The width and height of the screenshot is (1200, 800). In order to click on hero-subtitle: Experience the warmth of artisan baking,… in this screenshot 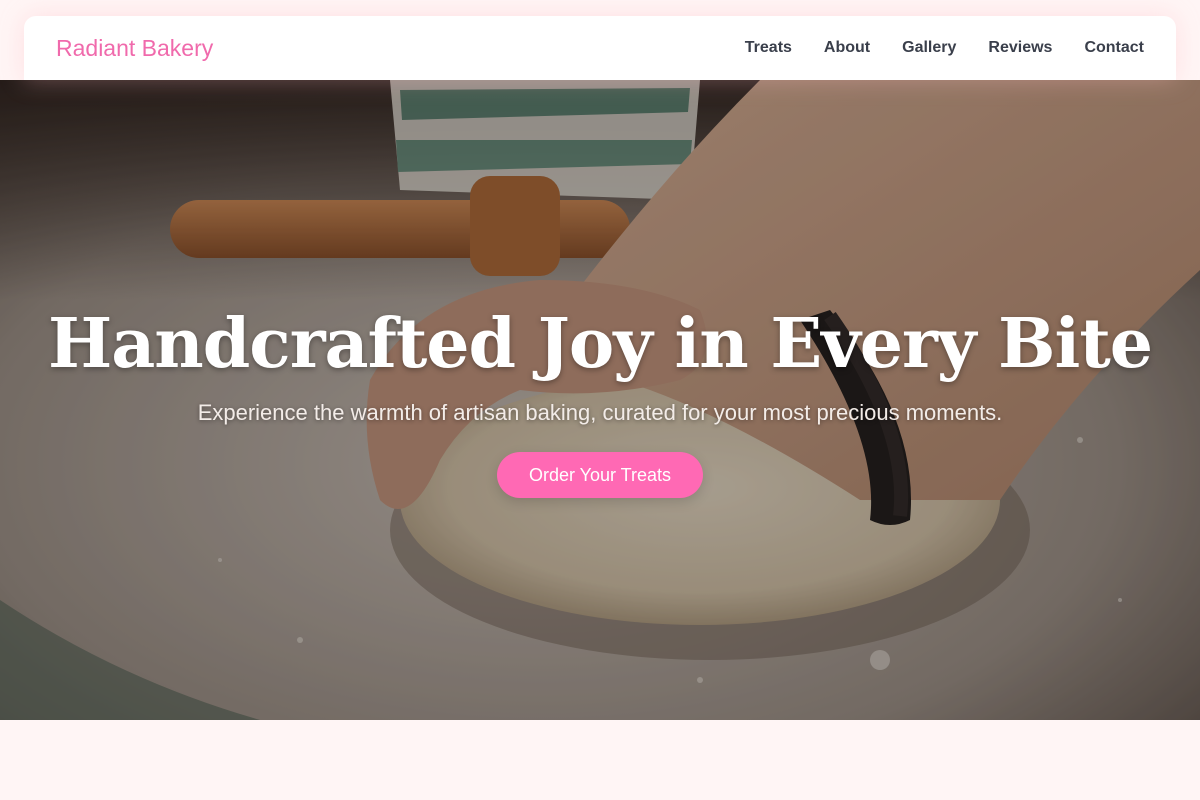, I will do `click(600, 412)`.